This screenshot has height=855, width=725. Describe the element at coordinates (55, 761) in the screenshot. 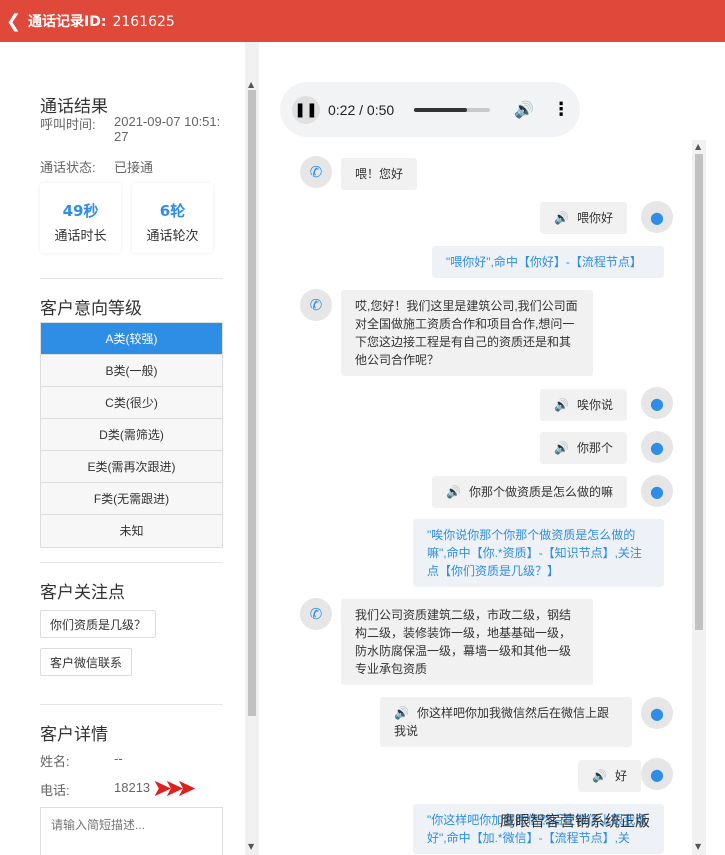

I see `name-label: 姓名:` at that location.